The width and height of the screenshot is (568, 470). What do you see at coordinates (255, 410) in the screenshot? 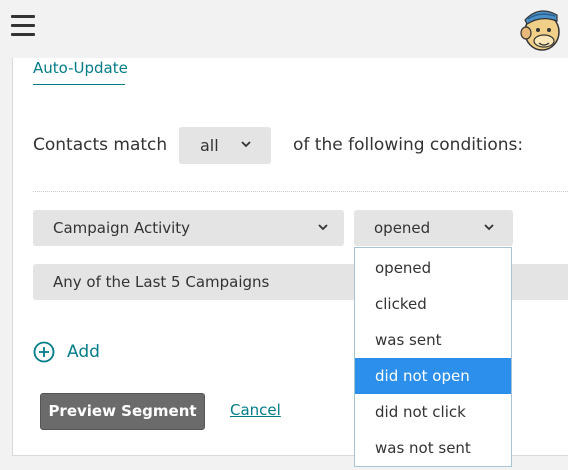
I see `cancel-link: Cancel` at bounding box center [255, 410].